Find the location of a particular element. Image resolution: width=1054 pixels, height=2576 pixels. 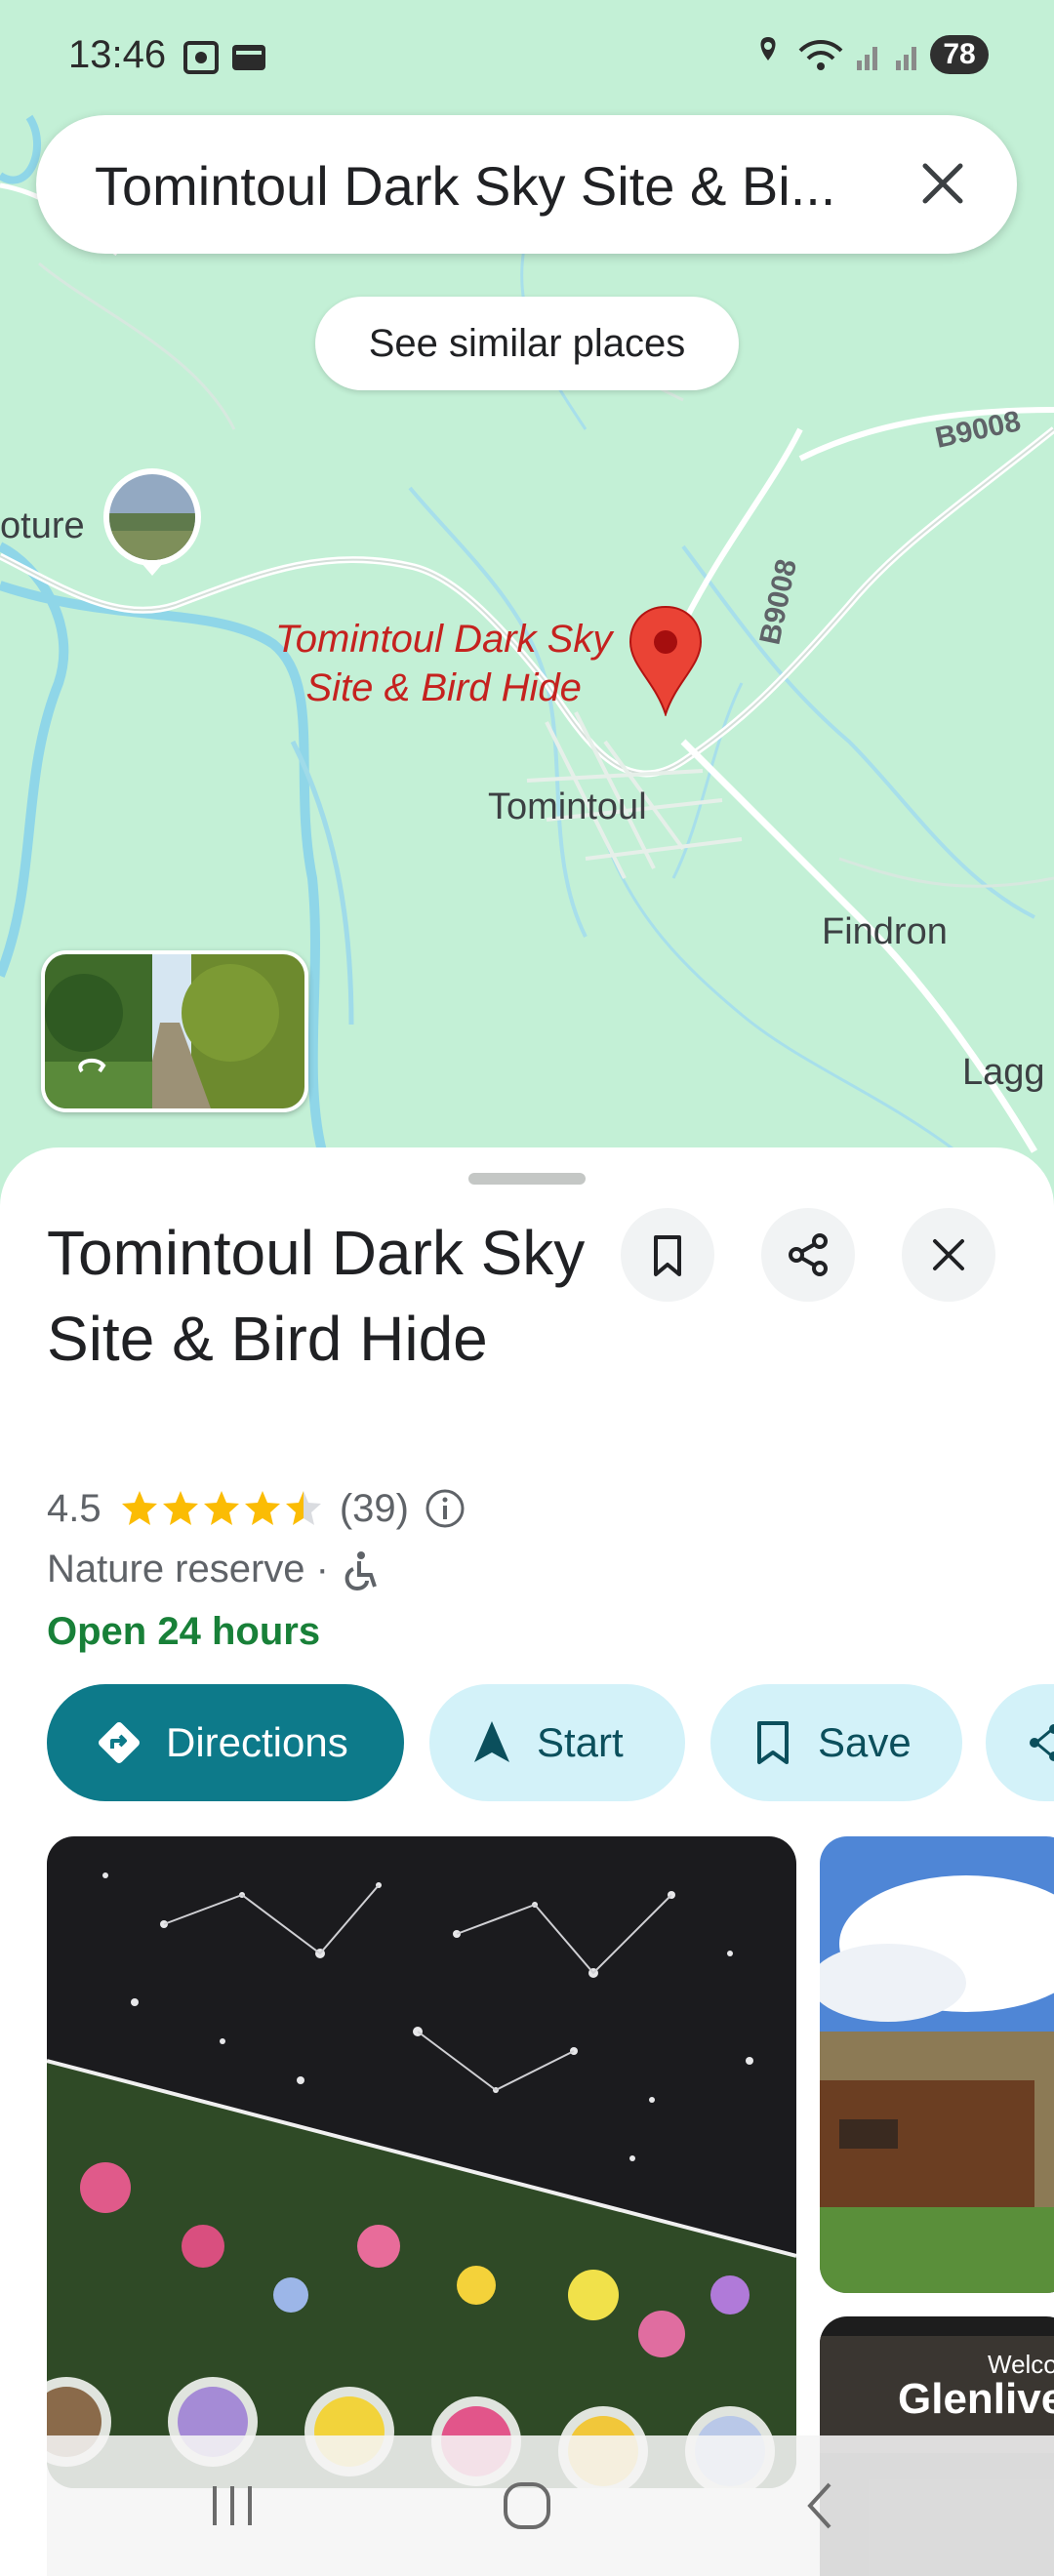

save-button: Save is located at coordinates (836, 1742).